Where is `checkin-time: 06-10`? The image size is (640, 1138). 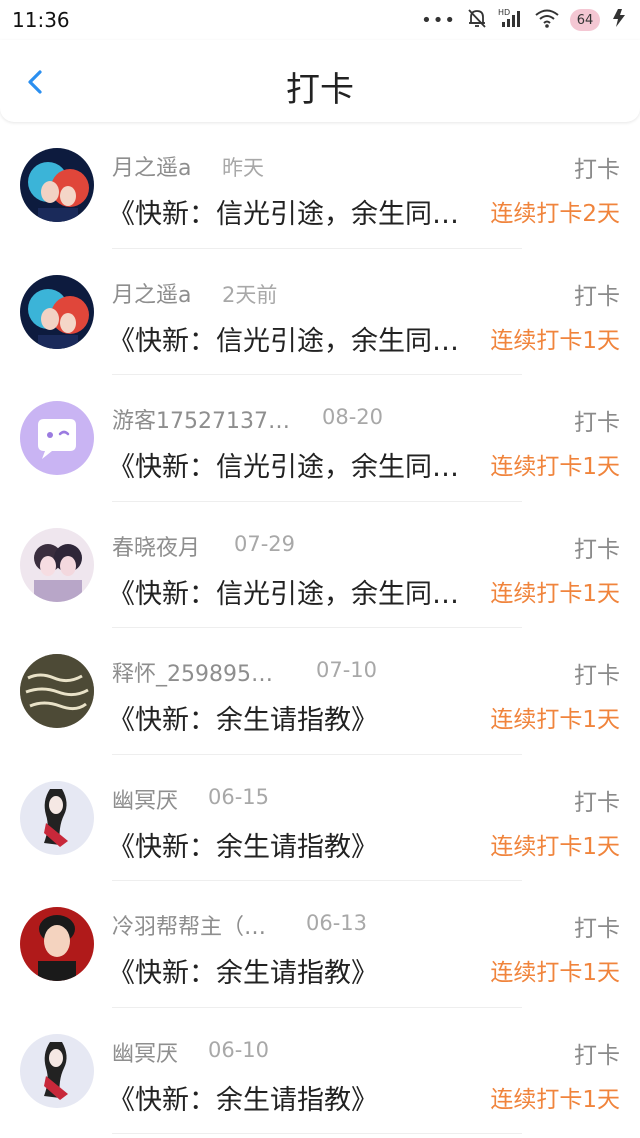 checkin-time: 06-10 is located at coordinates (239, 1049).